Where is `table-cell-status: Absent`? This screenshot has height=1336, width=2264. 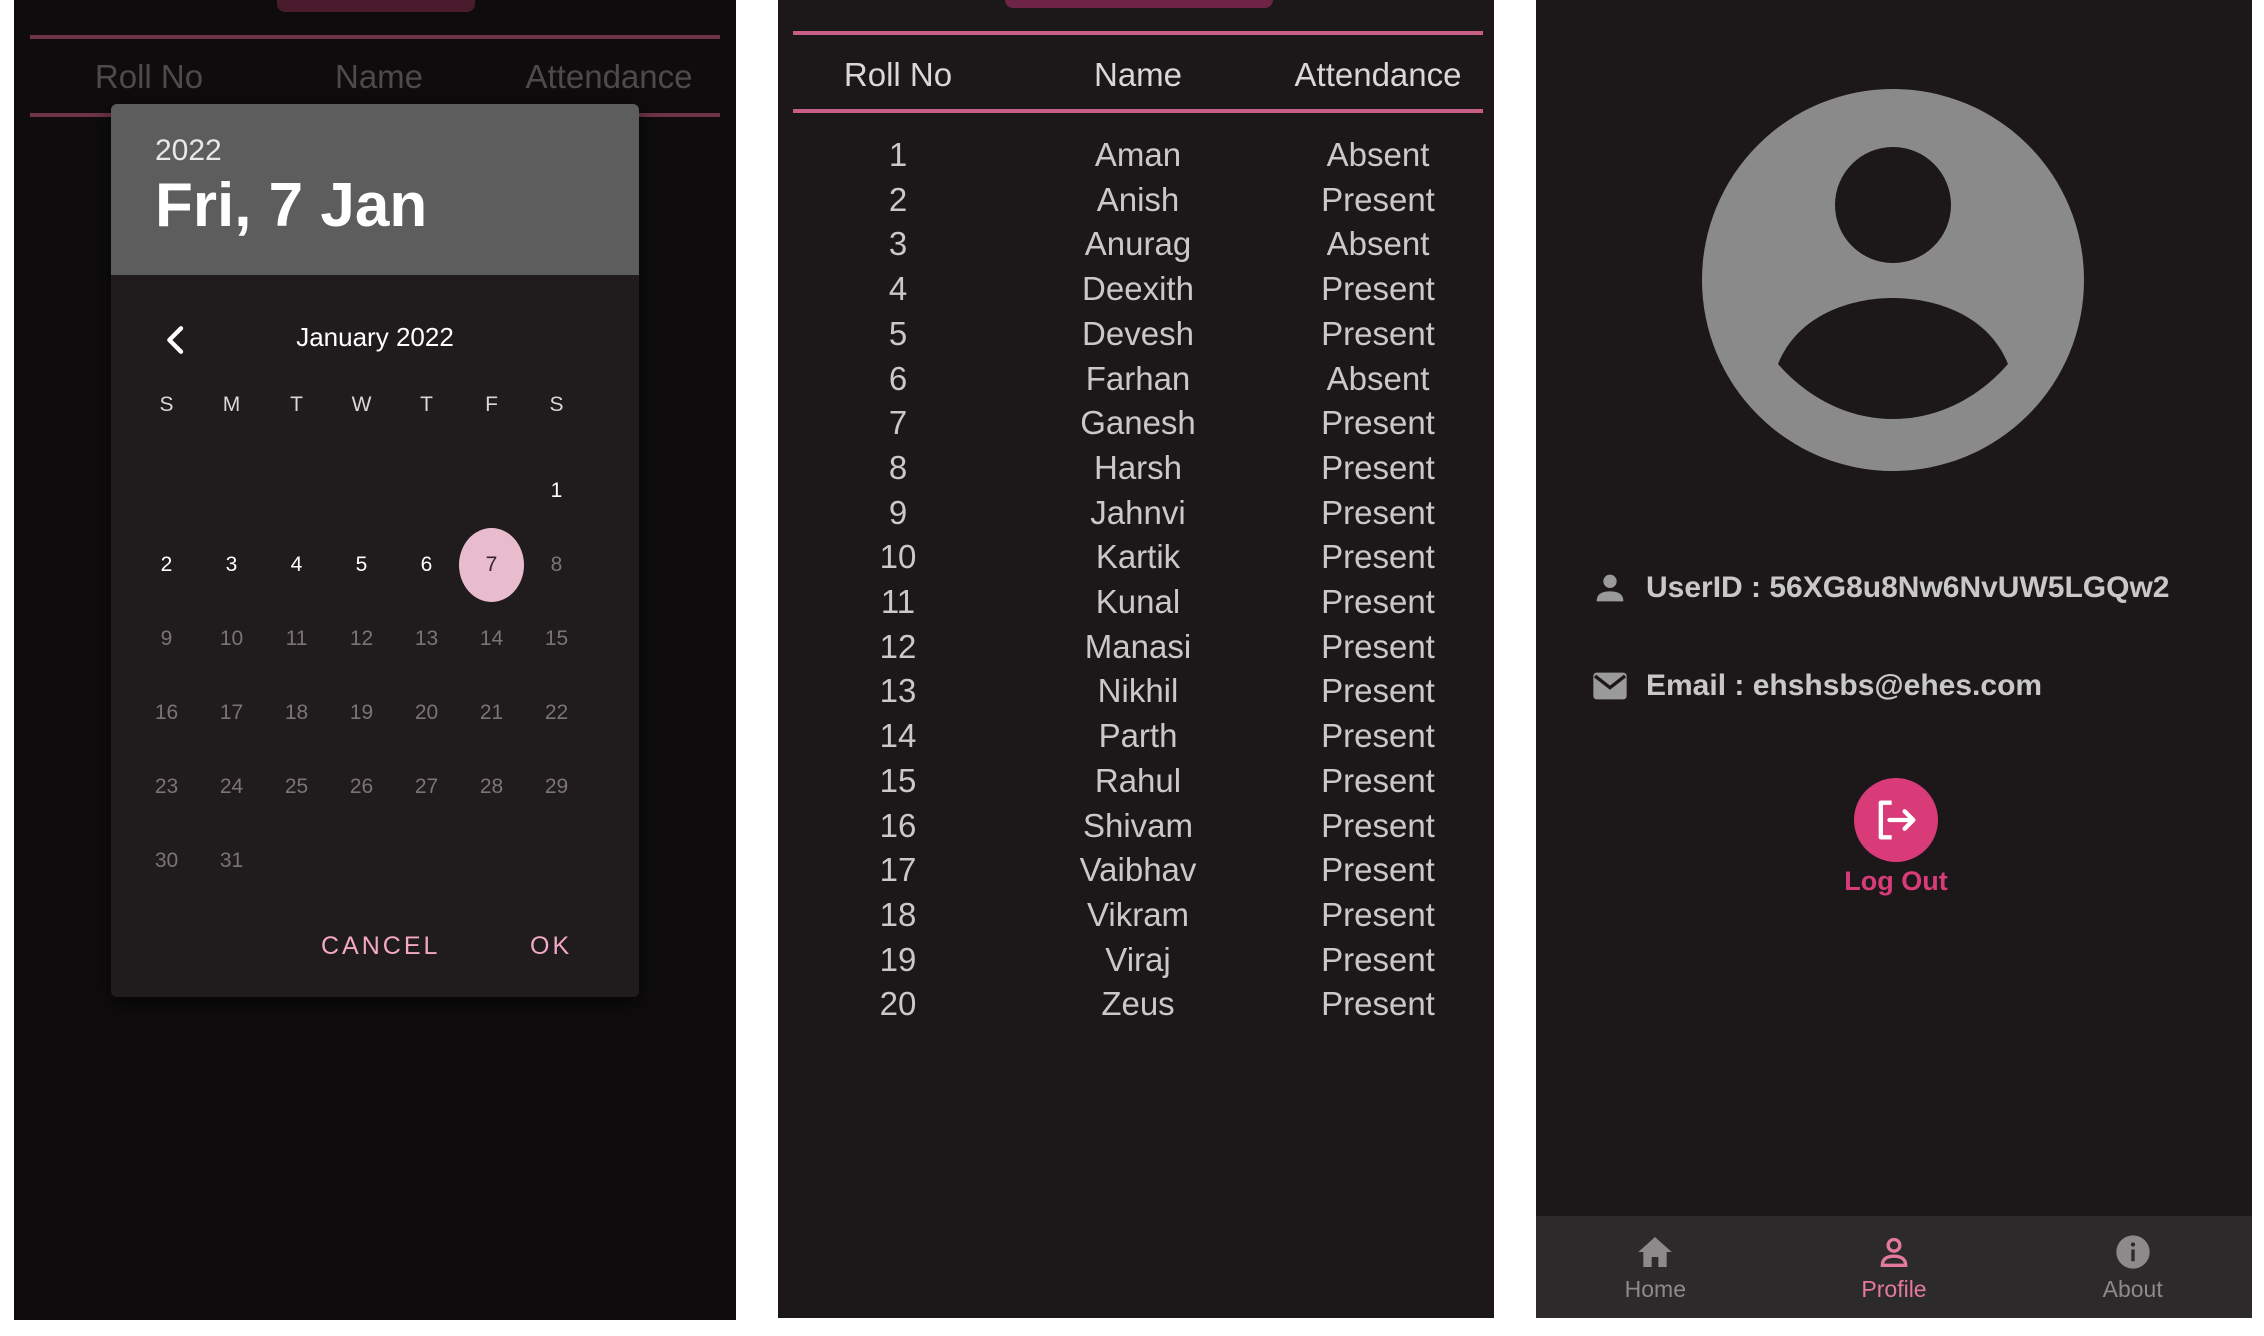 table-cell-status: Absent is located at coordinates (1378, 378).